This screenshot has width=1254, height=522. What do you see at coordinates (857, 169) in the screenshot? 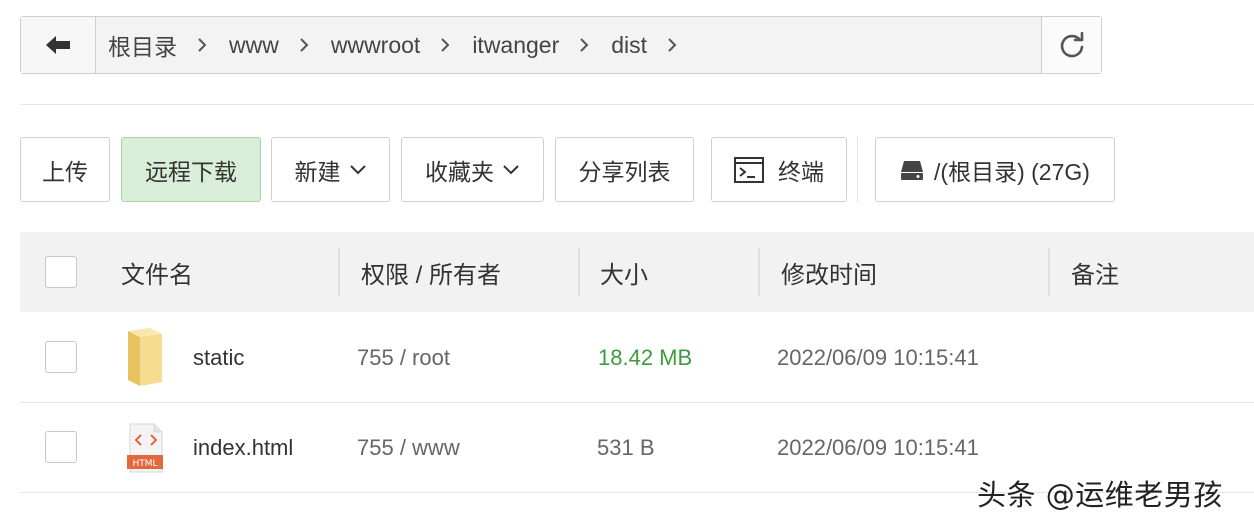
I see `toolbar-divider` at bounding box center [857, 169].